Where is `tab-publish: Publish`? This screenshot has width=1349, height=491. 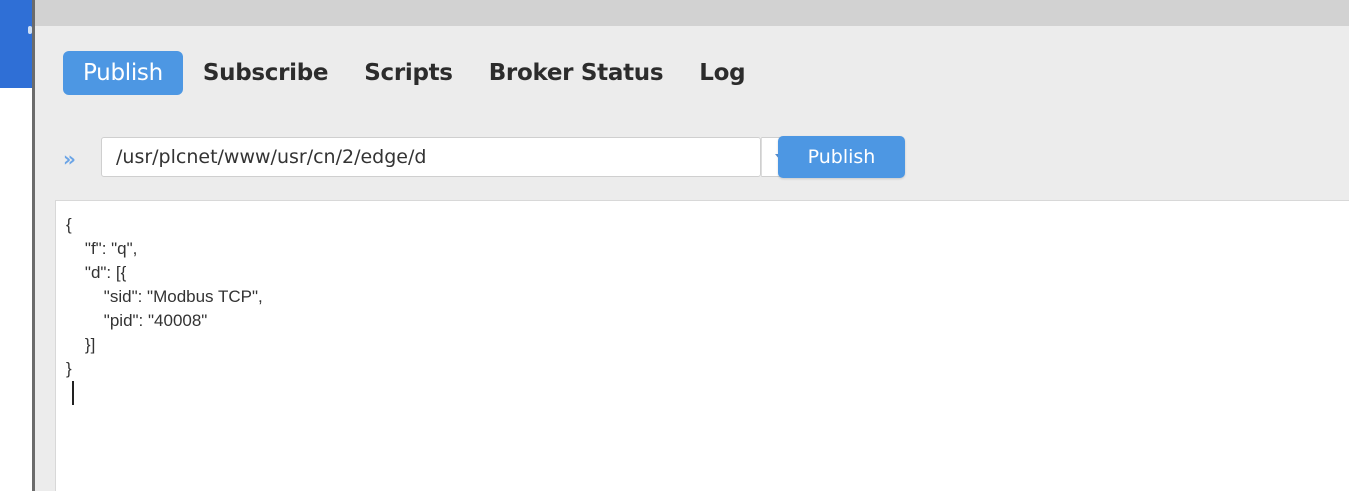 tab-publish: Publish is located at coordinates (123, 73).